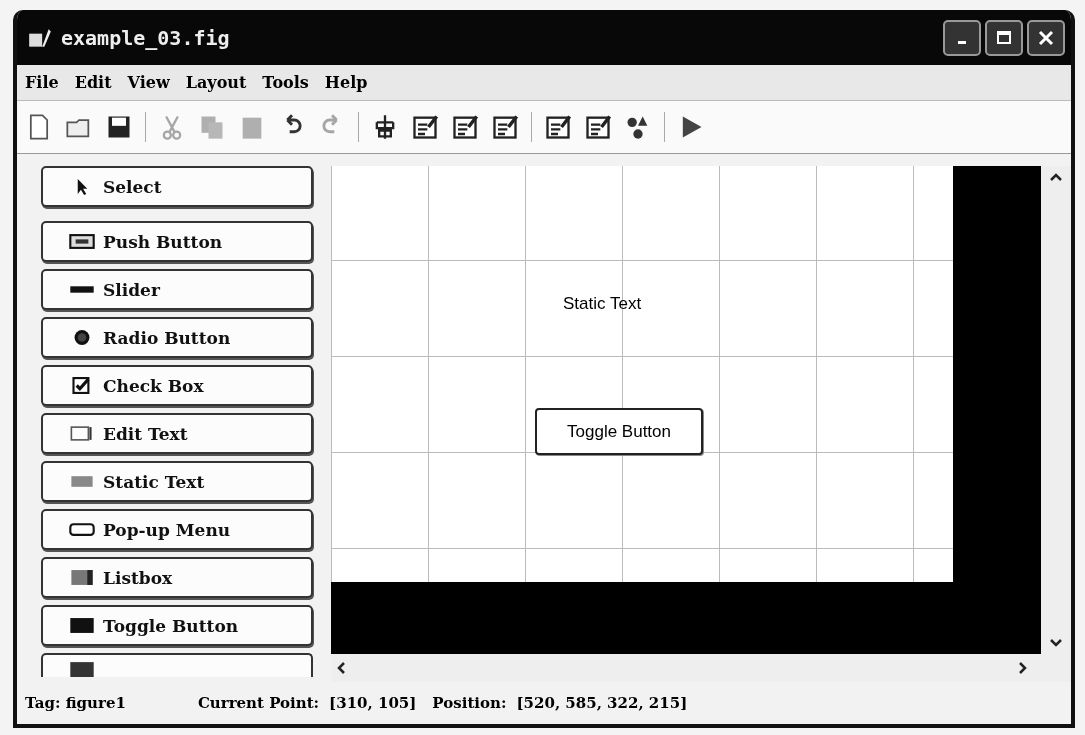 The image size is (1085, 735). What do you see at coordinates (1022, 668) in the screenshot?
I see `scroll-right-icon` at bounding box center [1022, 668].